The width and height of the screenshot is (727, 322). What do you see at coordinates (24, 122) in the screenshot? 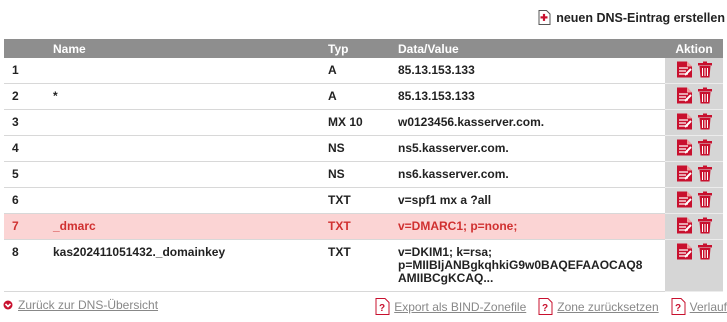
I see `row-number: 3` at bounding box center [24, 122].